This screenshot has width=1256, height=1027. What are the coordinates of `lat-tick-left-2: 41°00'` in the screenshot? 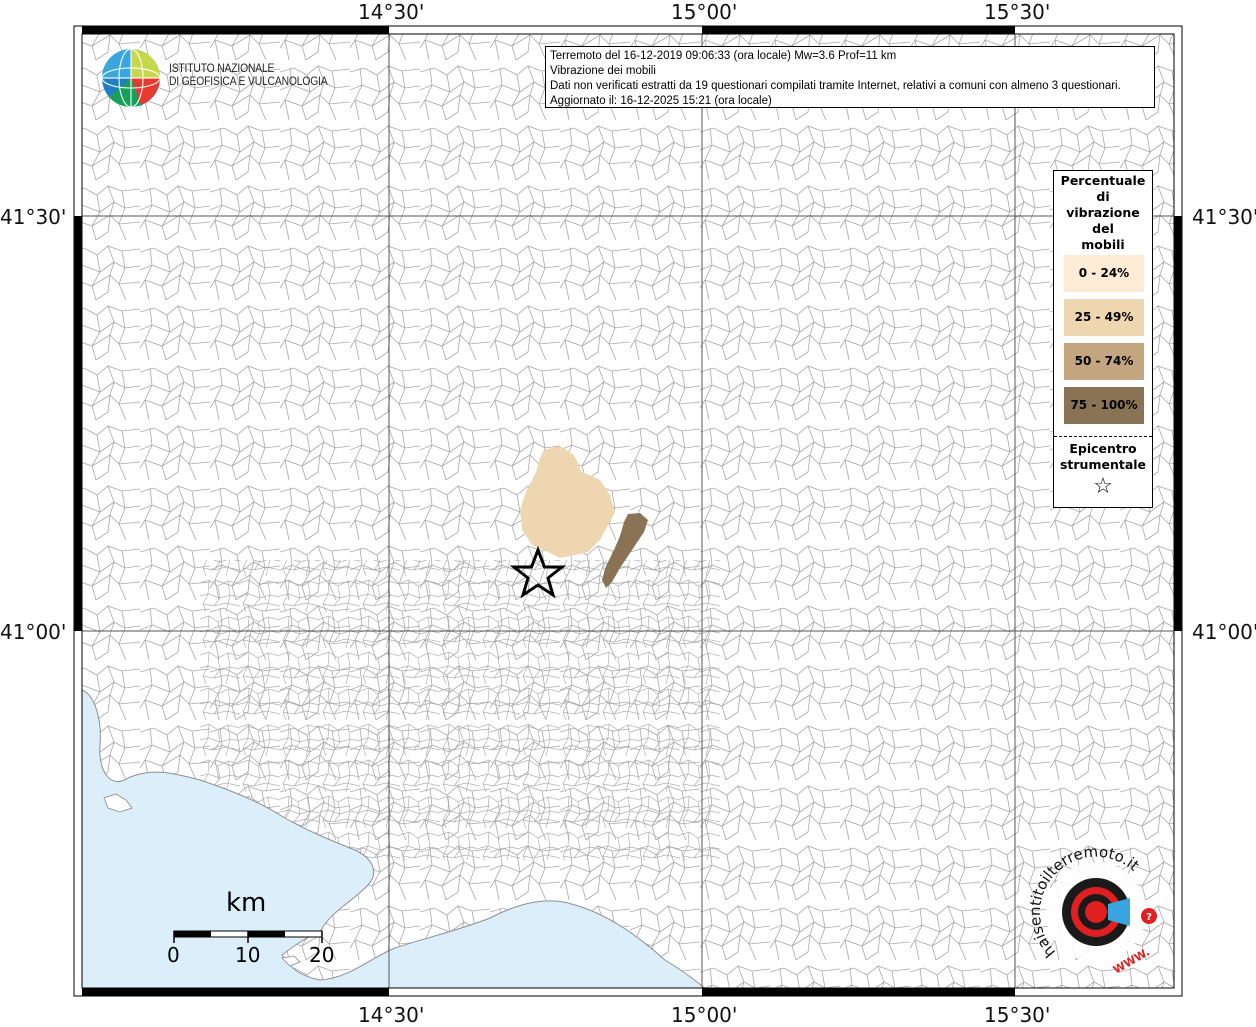 It's located at (33, 632).